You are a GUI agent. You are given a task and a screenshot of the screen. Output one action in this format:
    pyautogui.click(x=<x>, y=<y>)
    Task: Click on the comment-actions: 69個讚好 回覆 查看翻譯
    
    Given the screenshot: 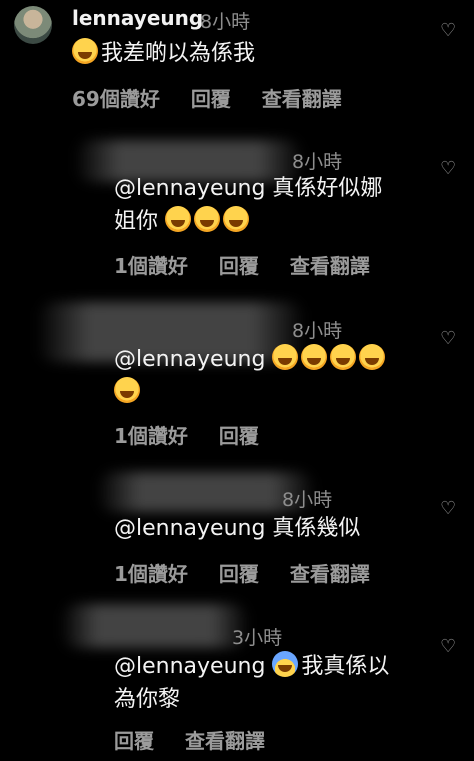 What is the action you would take?
    pyautogui.click(x=219, y=97)
    